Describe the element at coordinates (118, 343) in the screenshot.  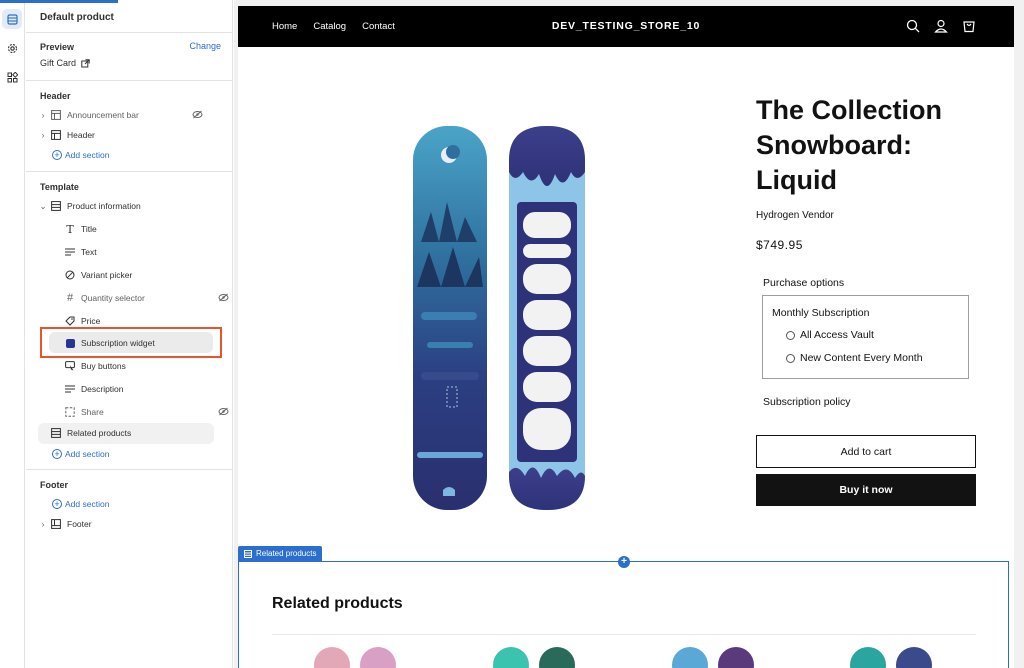
I see `block-label: Subscription widget` at that location.